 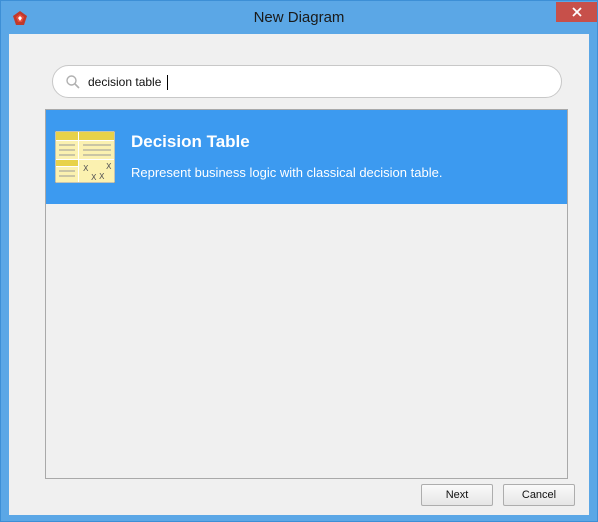 What do you see at coordinates (73, 82) in the screenshot?
I see `search-icon` at bounding box center [73, 82].